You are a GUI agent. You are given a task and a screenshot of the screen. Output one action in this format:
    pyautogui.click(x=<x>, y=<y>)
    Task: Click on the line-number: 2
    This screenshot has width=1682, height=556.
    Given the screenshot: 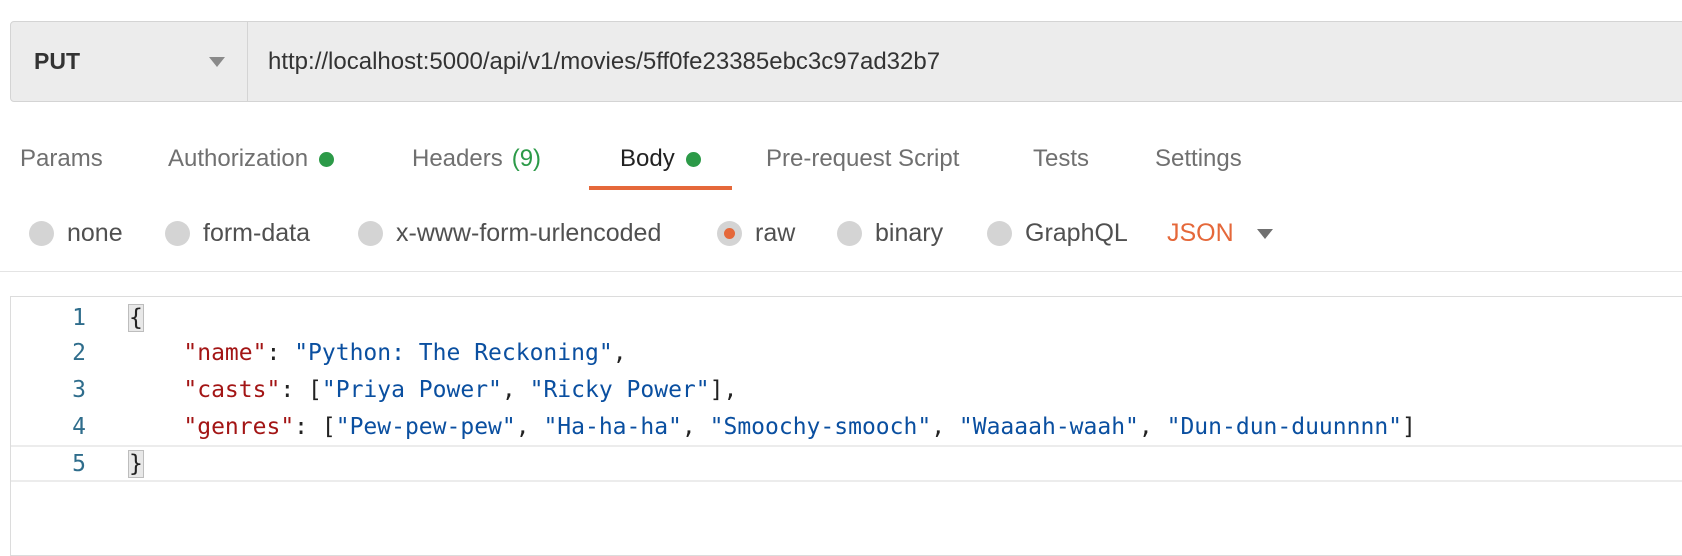 What is the action you would take?
    pyautogui.click(x=79, y=352)
    